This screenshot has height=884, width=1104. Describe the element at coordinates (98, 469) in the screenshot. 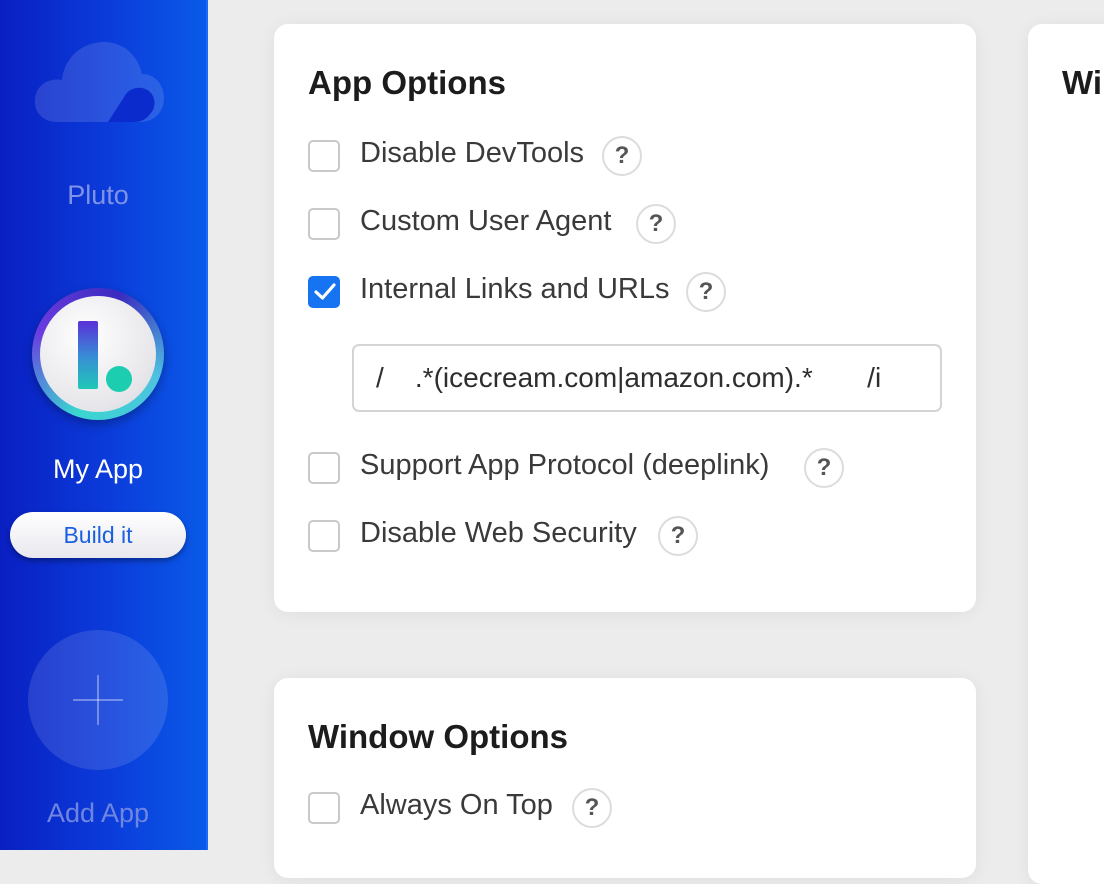

I see `app-label-my-app: My App` at that location.